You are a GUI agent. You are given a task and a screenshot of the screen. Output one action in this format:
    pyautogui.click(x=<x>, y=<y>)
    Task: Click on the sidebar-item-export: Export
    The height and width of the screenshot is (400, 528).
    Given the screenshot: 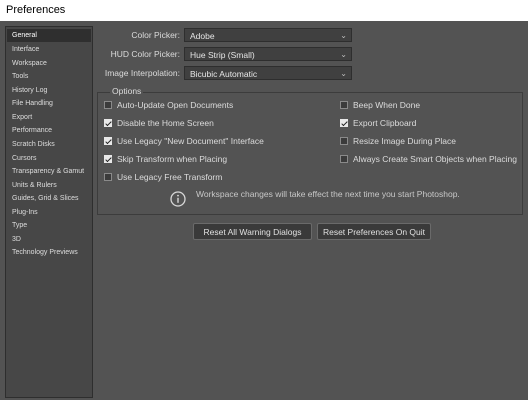 What is the action you would take?
    pyautogui.click(x=49, y=117)
    